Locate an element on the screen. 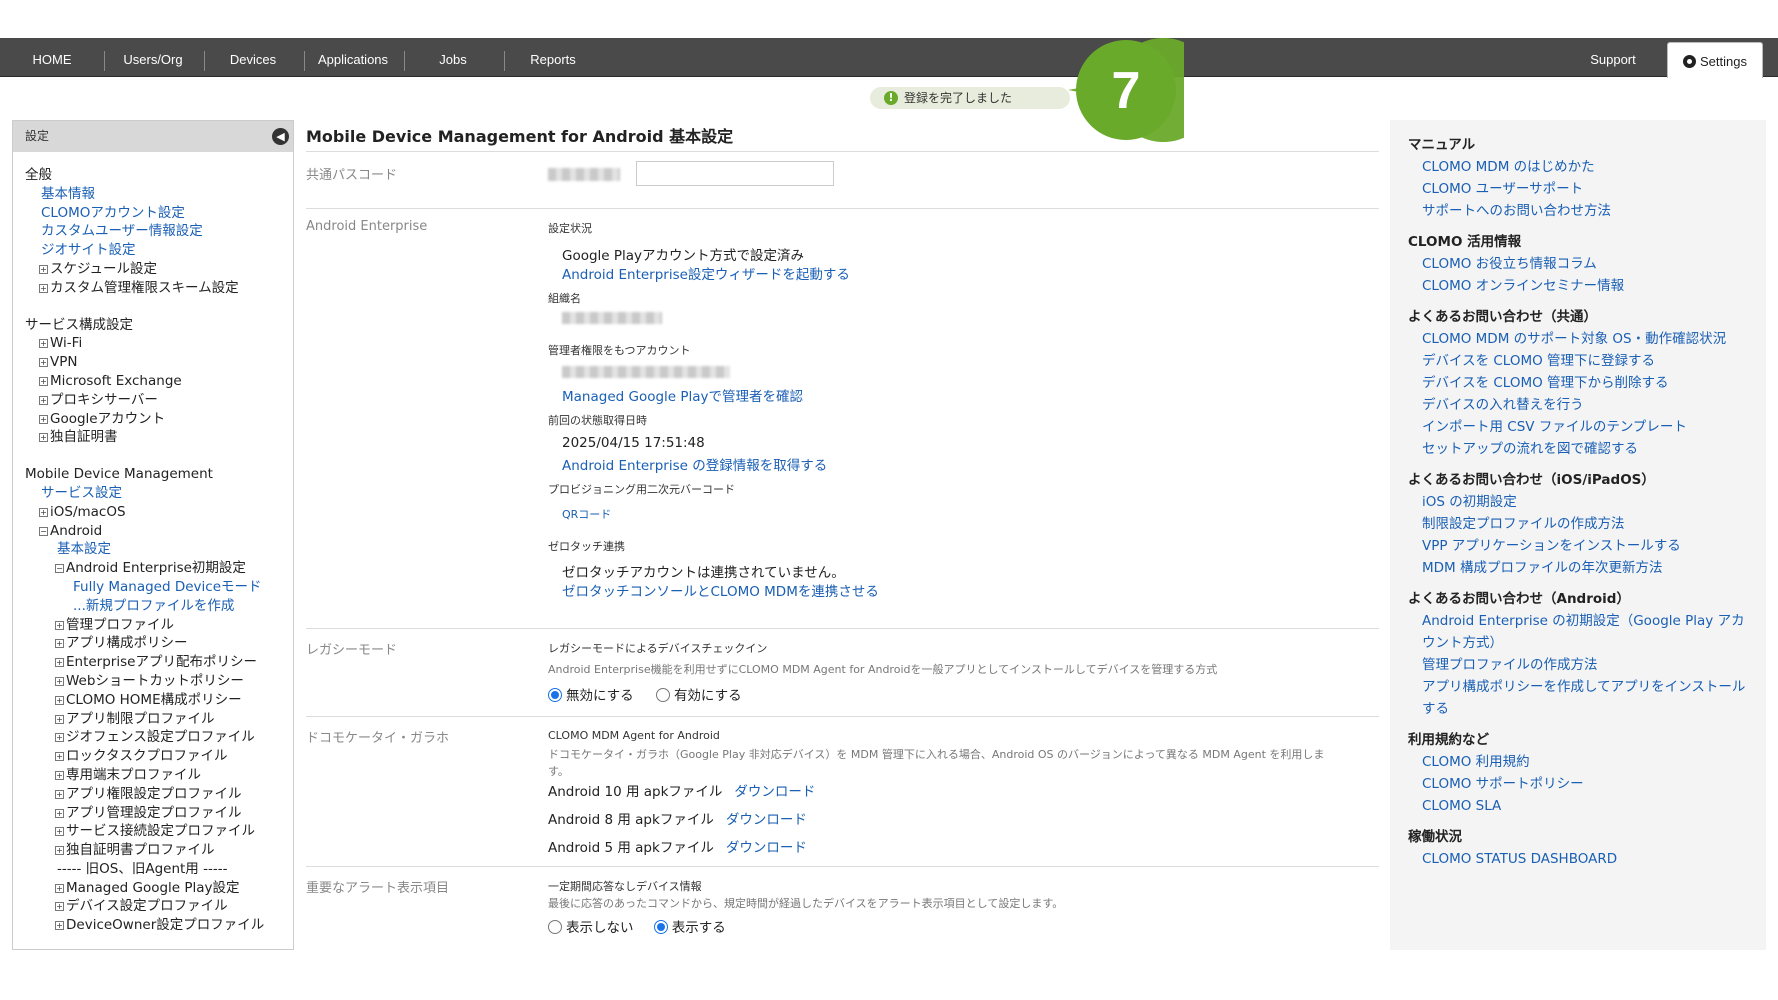 The width and height of the screenshot is (1778, 1000). sidebar-item: + Managed Google Play設定 is located at coordinates (159, 888).